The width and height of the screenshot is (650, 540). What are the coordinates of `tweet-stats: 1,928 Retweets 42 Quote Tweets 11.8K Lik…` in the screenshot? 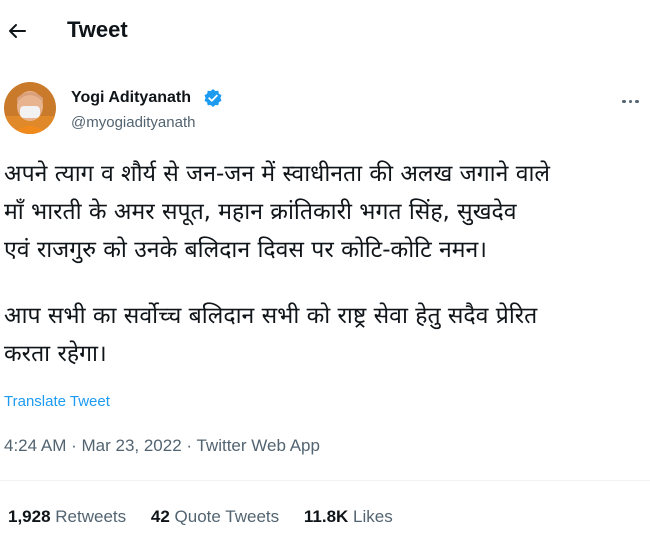 It's located at (210, 517).